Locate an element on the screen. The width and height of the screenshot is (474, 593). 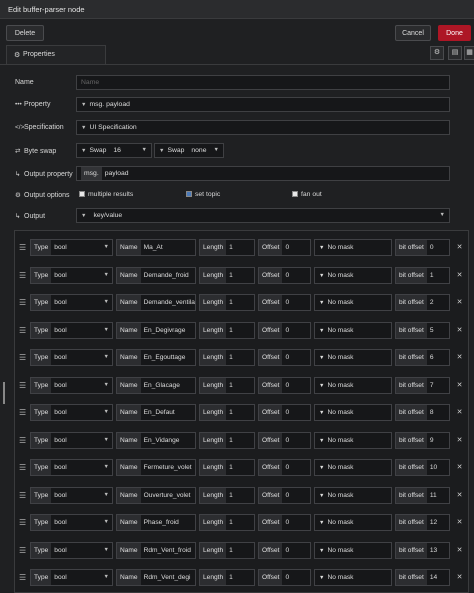
description-icon: ▤ is located at coordinates (455, 53).